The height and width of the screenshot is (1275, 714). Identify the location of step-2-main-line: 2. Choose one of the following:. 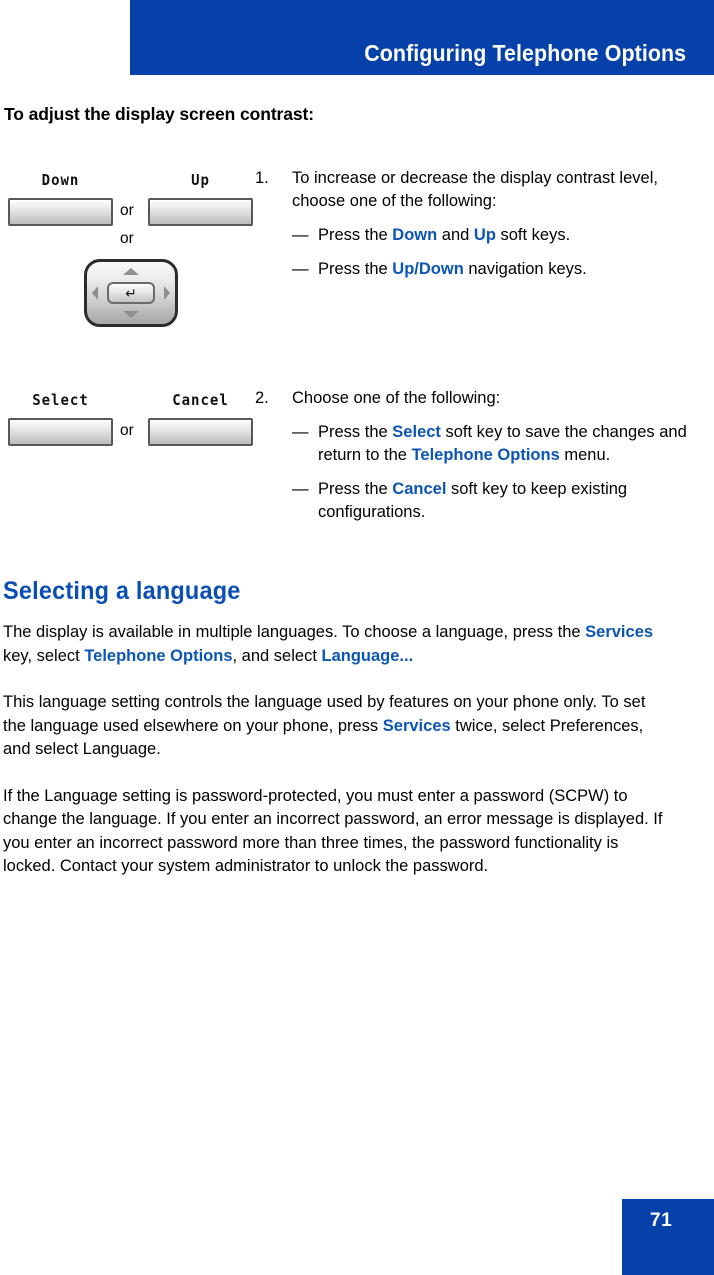
(477, 398).